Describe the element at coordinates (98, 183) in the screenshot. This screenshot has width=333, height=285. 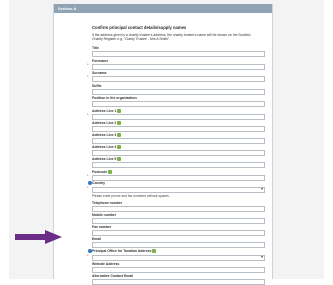
I see `country-label: Country` at that location.